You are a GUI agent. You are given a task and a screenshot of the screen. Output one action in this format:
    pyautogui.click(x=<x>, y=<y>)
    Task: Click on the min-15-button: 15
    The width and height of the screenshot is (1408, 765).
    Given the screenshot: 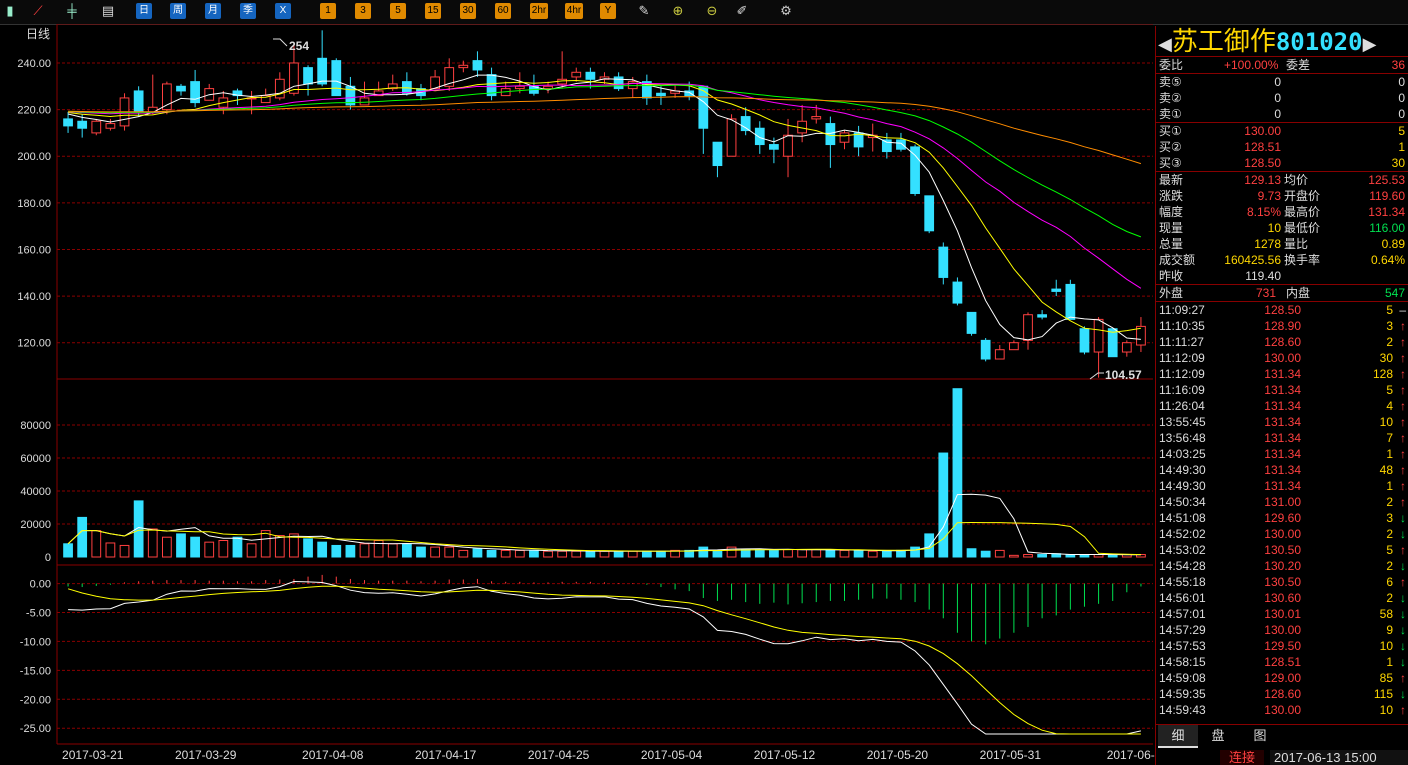 What is the action you would take?
    pyautogui.click(x=433, y=11)
    